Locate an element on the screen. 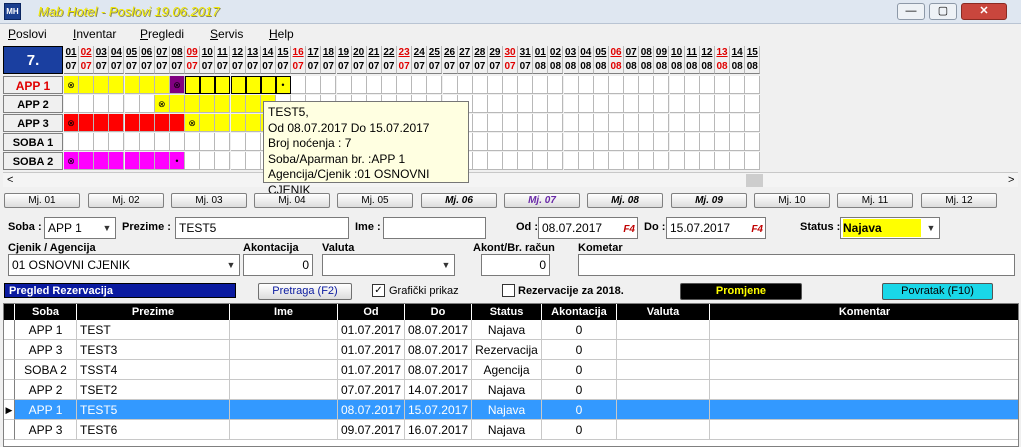 Image resolution: width=1021 pixels, height=447 pixels. calendar-cell: ⊗ is located at coordinates (71, 123).